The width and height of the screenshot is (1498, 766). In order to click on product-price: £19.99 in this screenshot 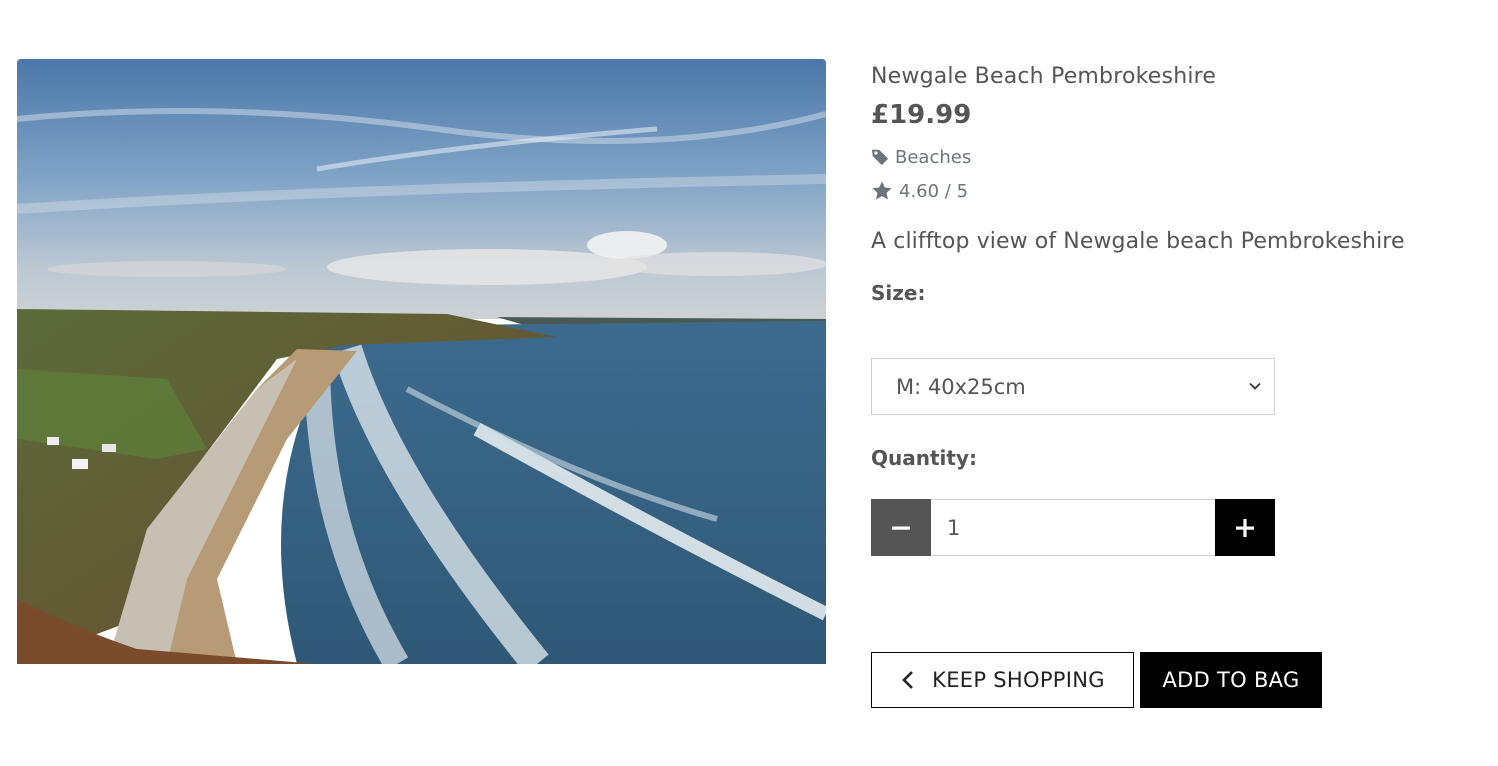, I will do `click(921, 115)`.